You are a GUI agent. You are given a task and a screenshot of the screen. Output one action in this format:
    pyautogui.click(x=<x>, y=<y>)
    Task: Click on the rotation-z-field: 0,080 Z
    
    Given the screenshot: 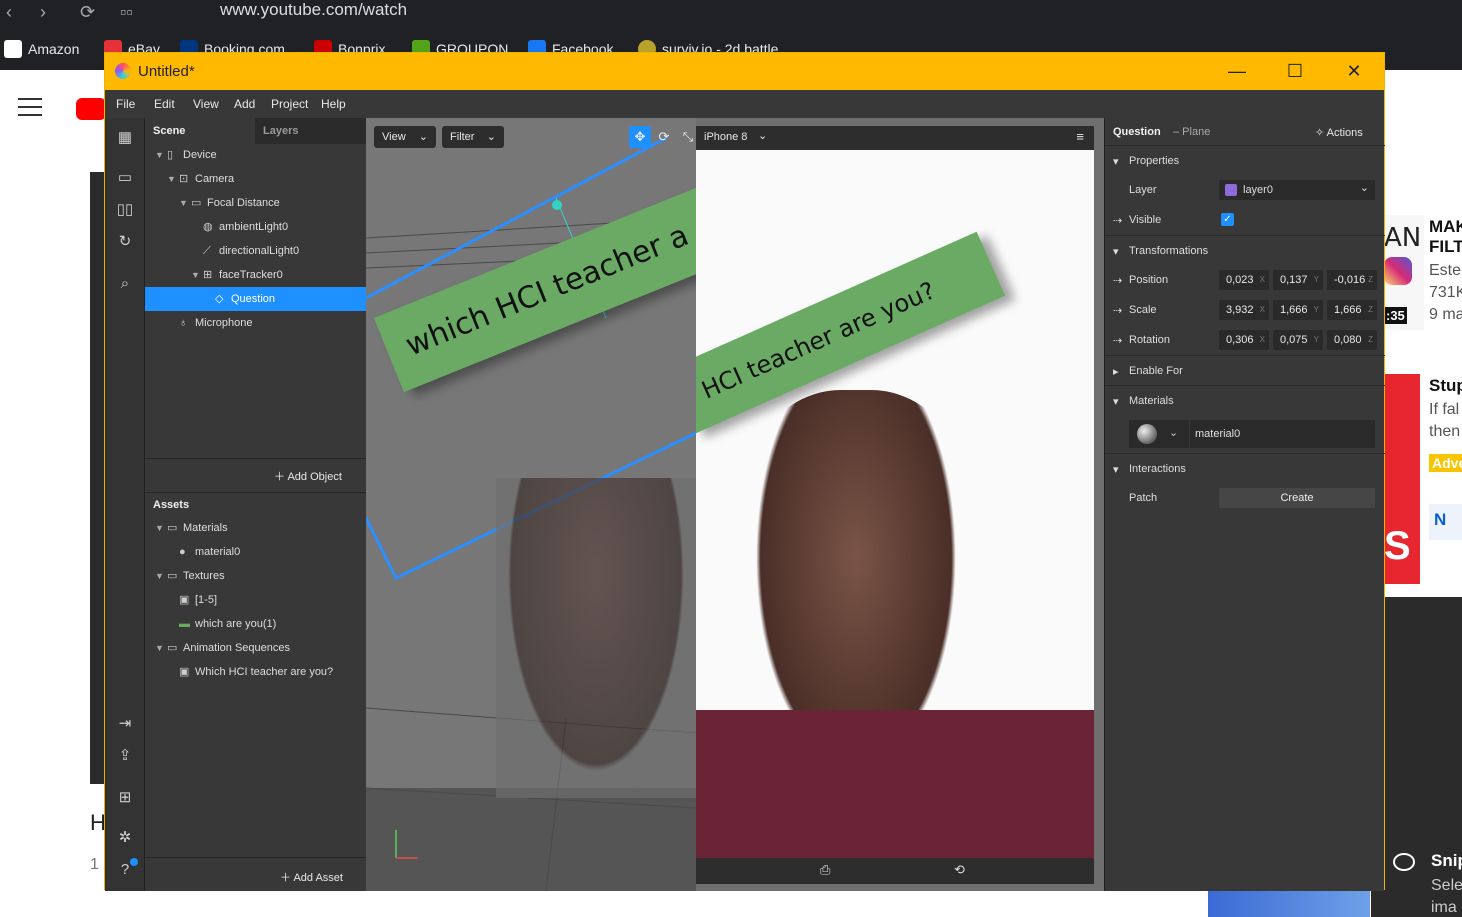 What is the action you would take?
    pyautogui.click(x=1352, y=340)
    